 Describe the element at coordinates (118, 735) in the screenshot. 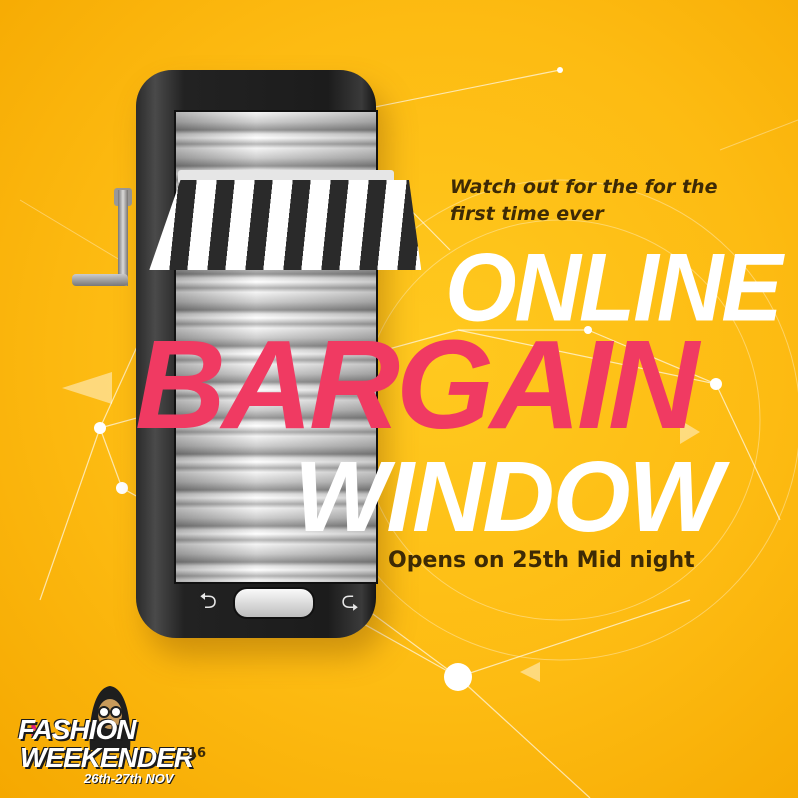

I see `fashion-weekender-logo: M FASHION WEEKENDER '16 26th-27th NOV` at that location.